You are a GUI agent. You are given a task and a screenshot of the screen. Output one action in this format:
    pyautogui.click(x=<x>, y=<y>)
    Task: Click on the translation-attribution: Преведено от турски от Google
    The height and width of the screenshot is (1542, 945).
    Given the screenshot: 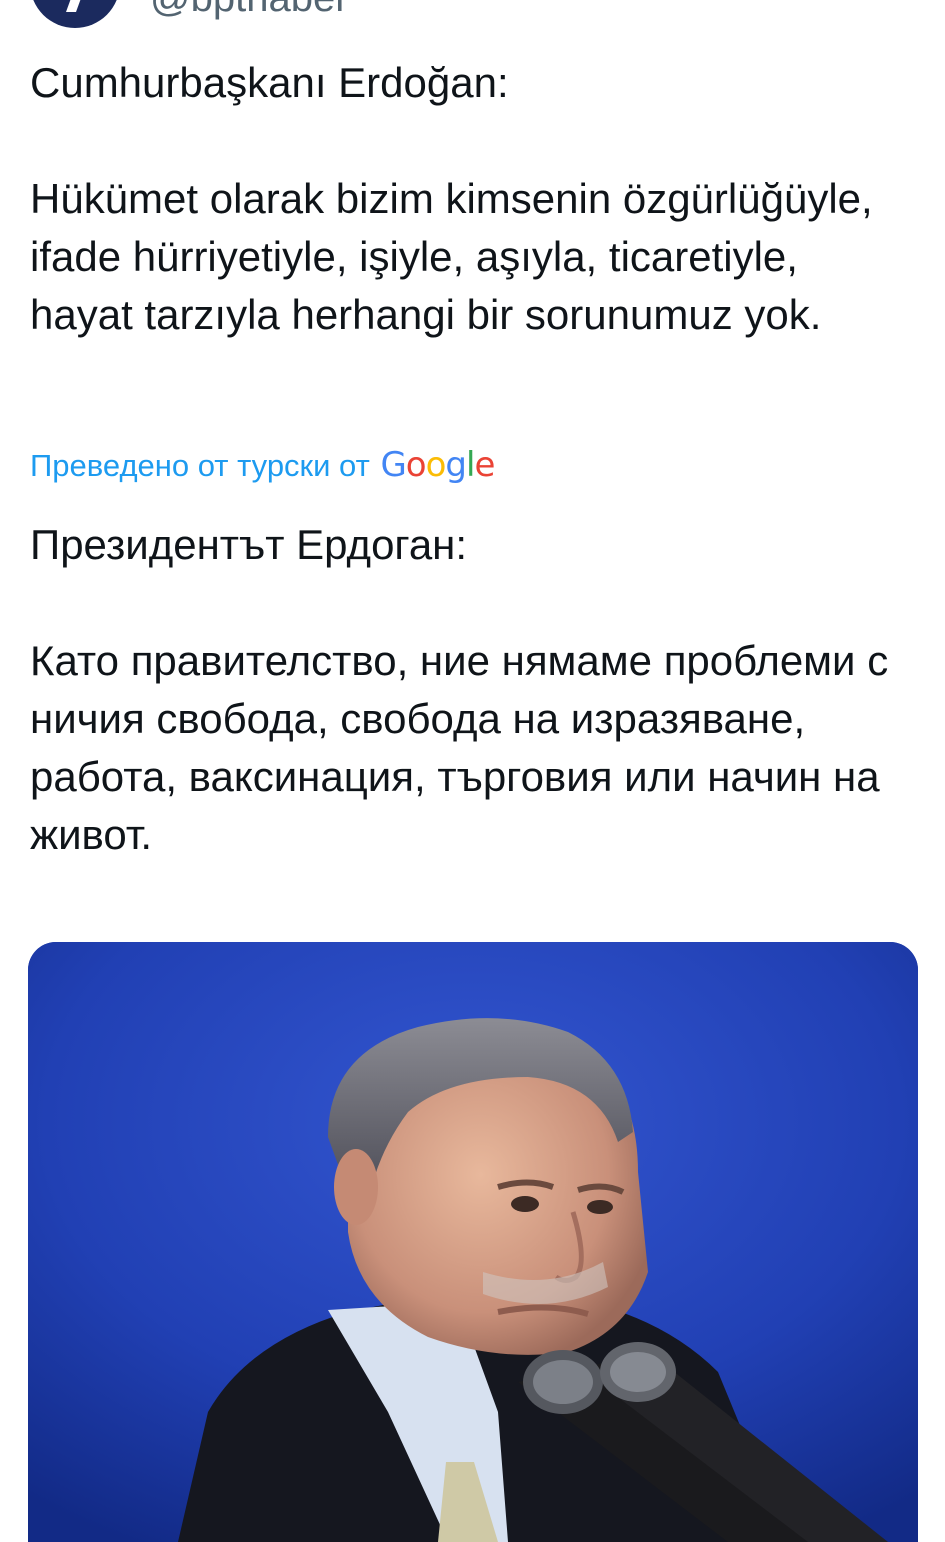 What is the action you would take?
    pyautogui.click(x=262, y=465)
    